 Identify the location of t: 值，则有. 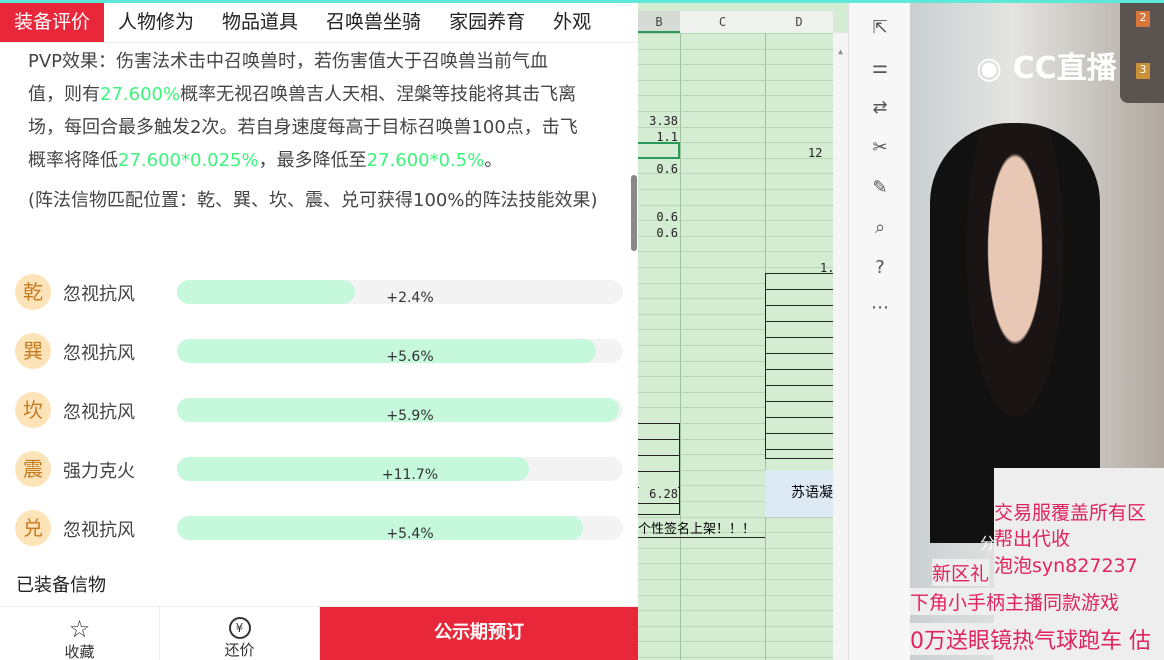
(64, 94).